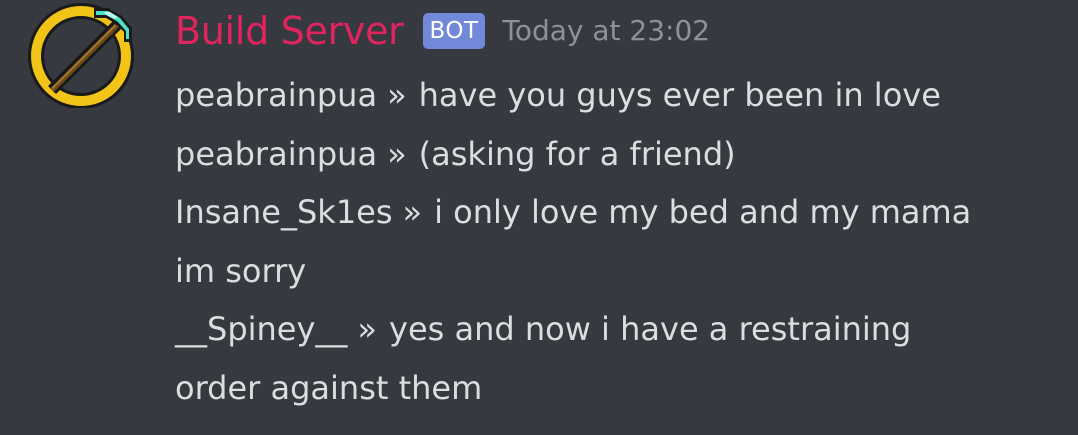 Image resolution: width=1078 pixels, height=435 pixels. Describe the element at coordinates (454, 31) in the screenshot. I see `bot-badge: BOT` at that location.